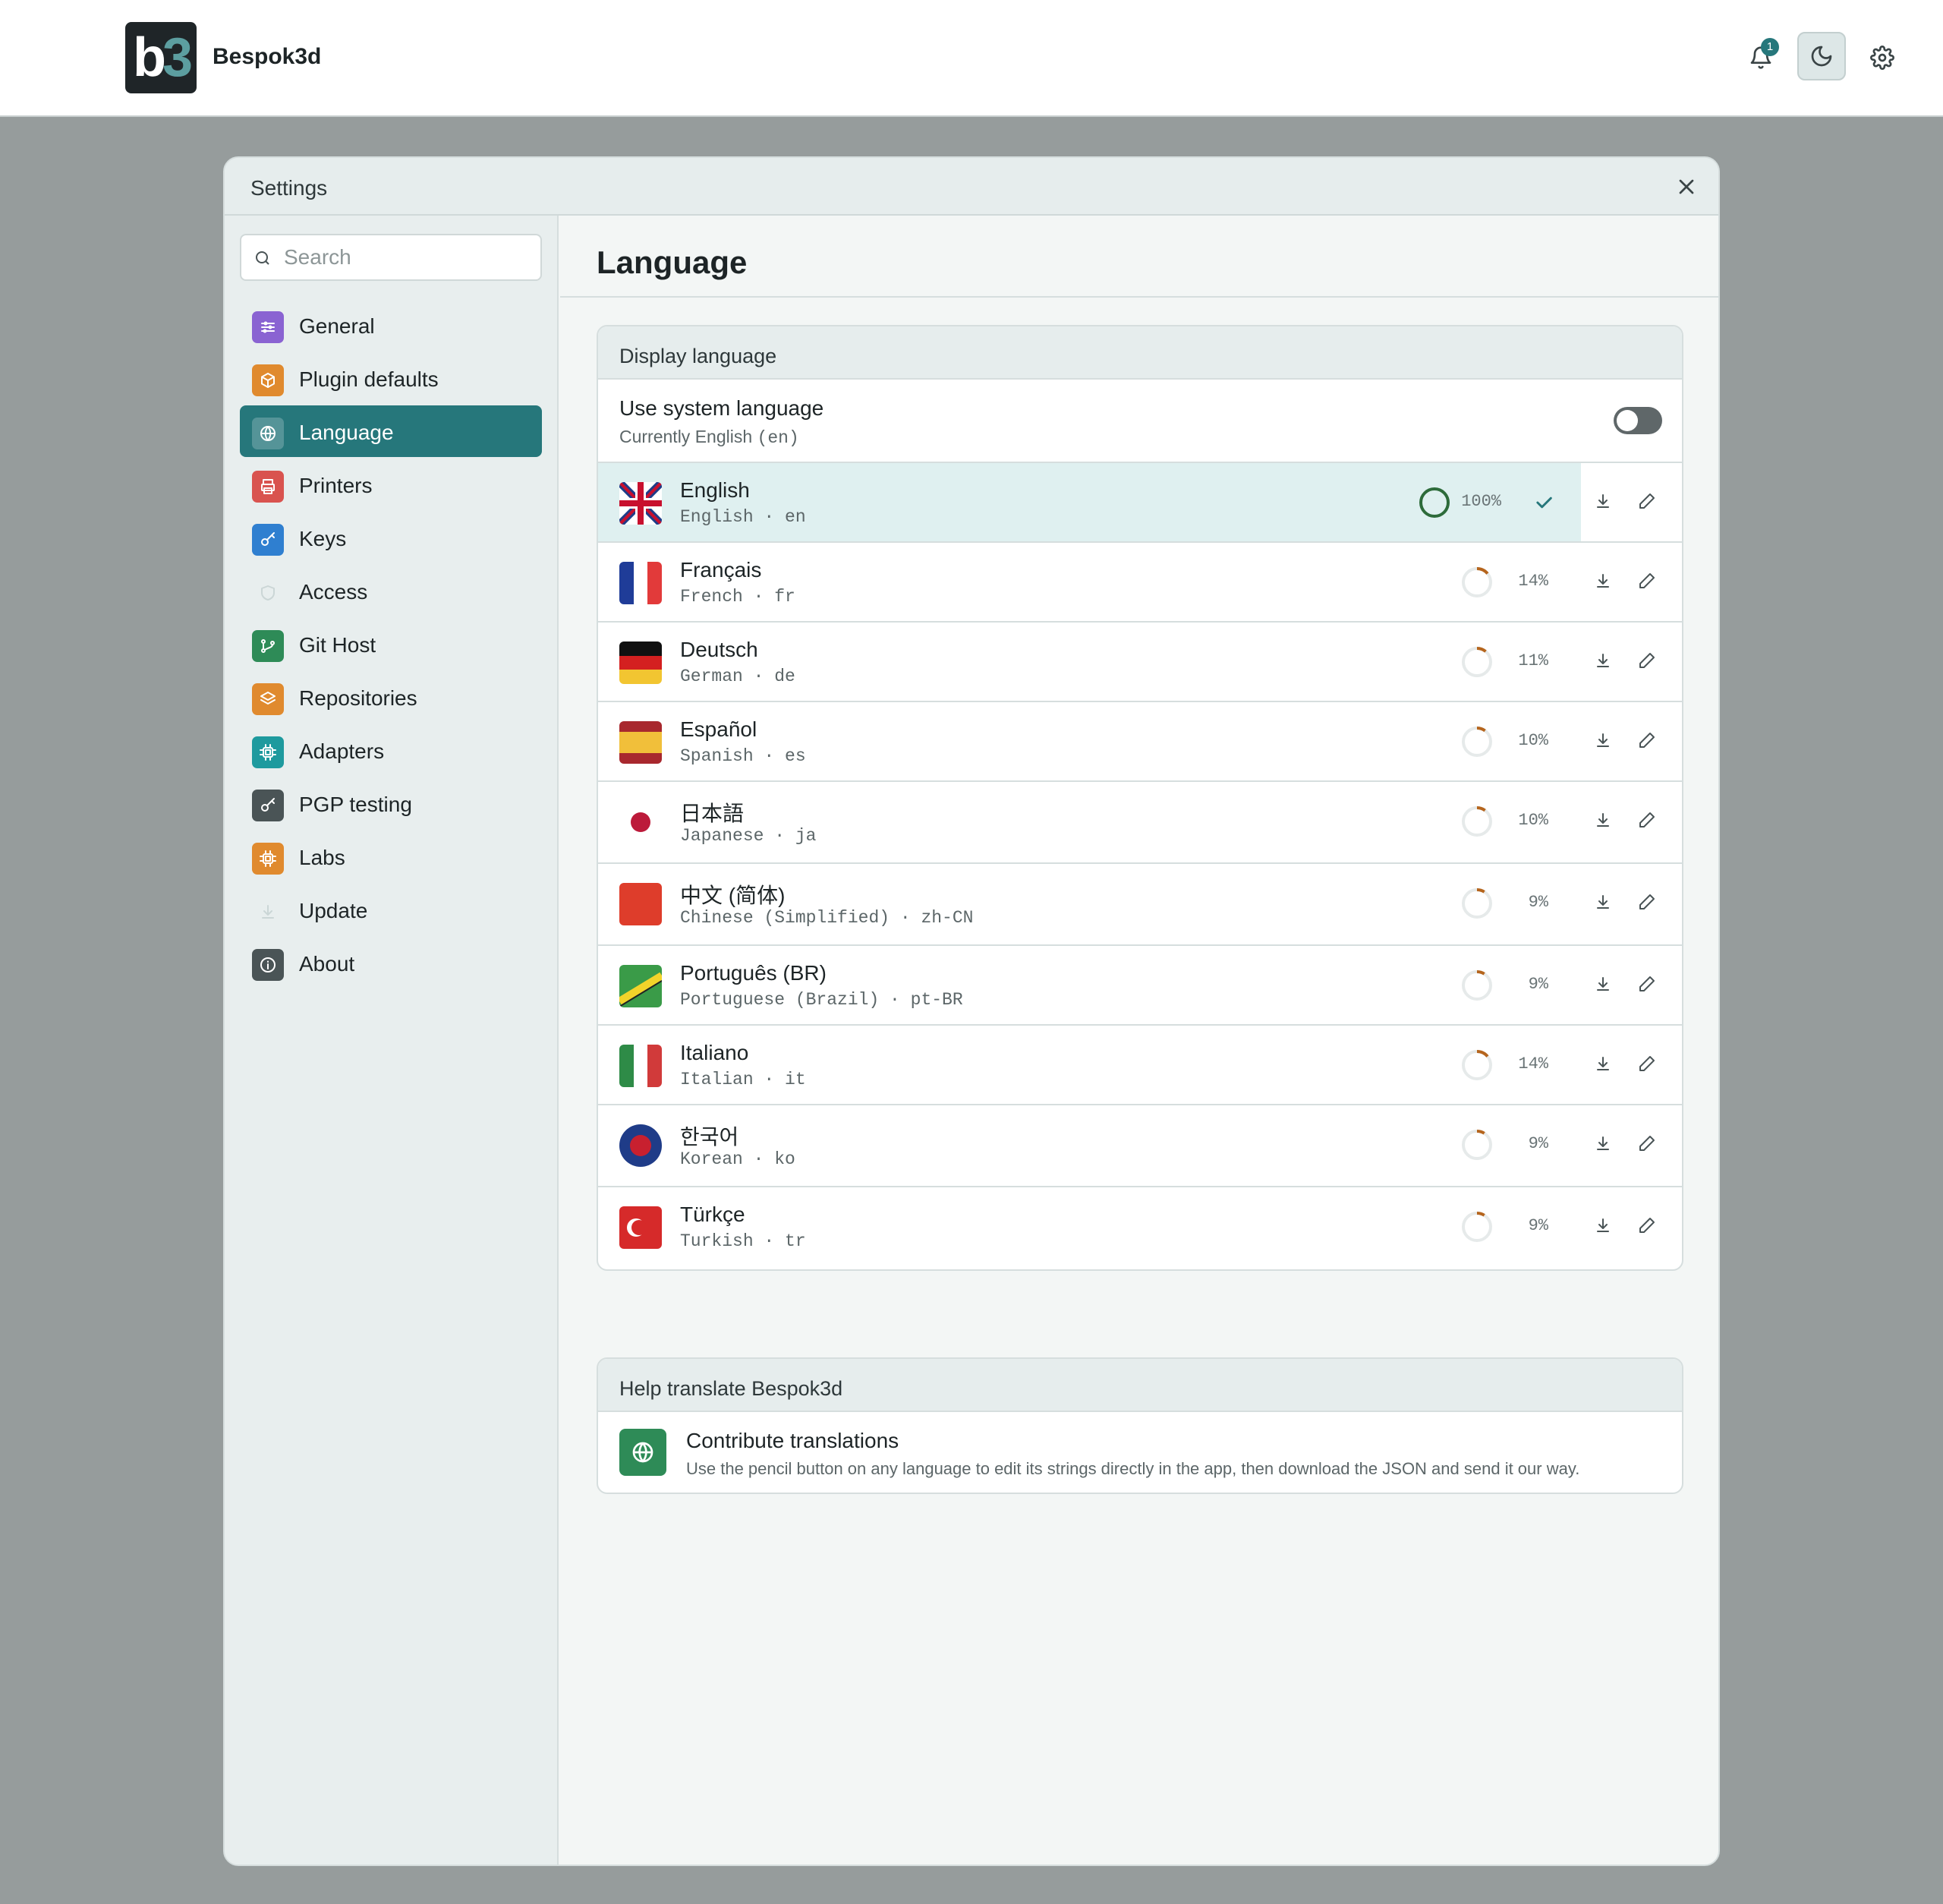 The image size is (1943, 1904). I want to click on sidebar-item-keys: Keys, so click(391, 537).